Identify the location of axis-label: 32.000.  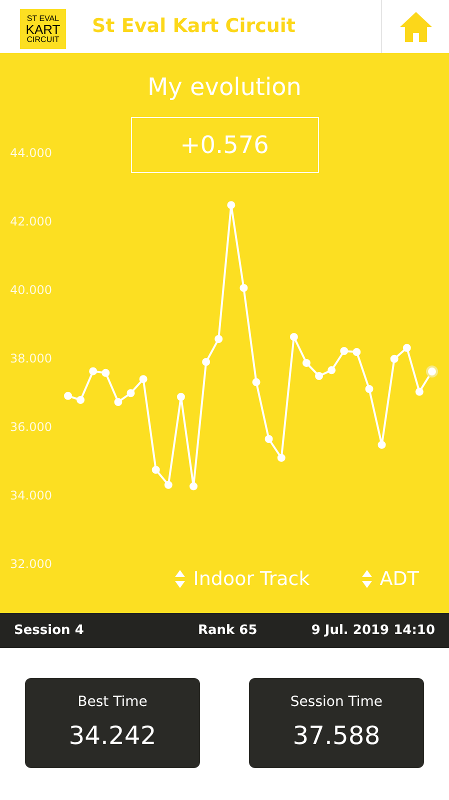
(31, 564).